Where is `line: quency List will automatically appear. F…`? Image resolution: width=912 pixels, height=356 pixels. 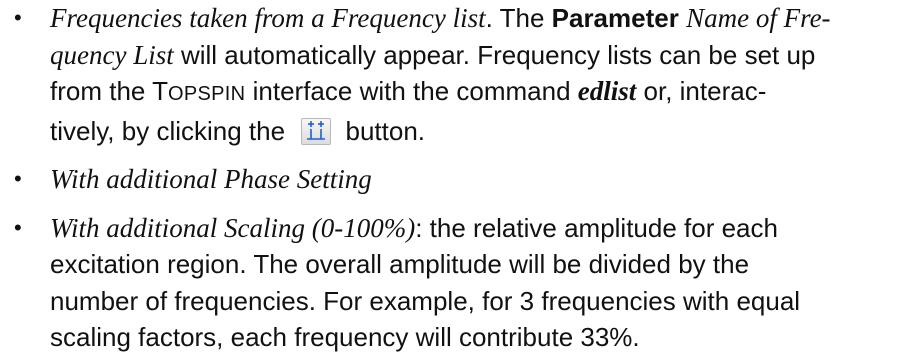 line: quency List will automatically appear. F… is located at coordinates (481, 55).